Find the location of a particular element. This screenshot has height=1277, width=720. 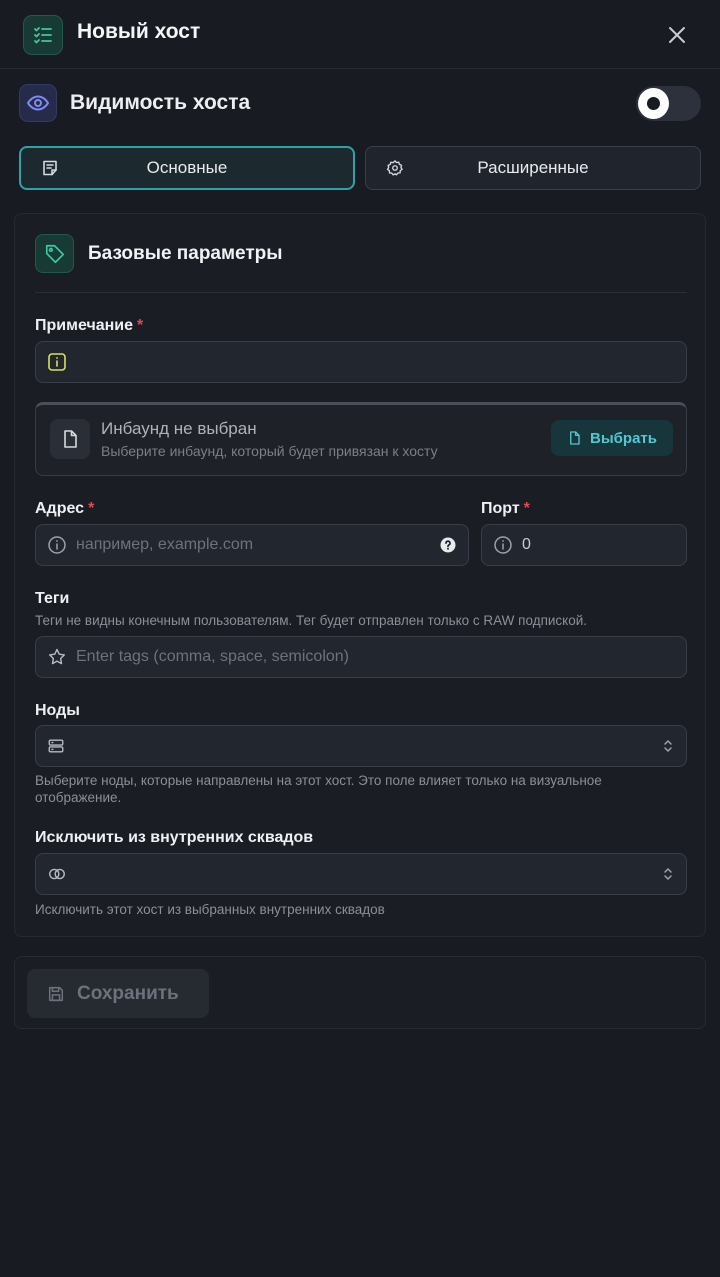

divider is located at coordinates (361, 292).